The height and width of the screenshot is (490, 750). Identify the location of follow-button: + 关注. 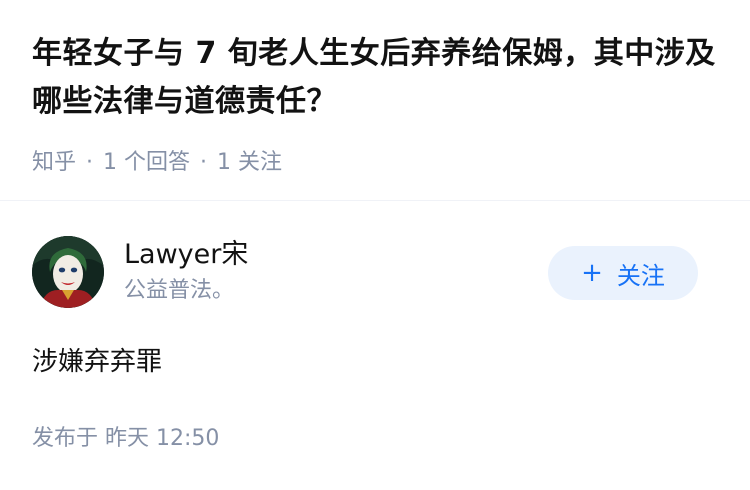
(623, 273).